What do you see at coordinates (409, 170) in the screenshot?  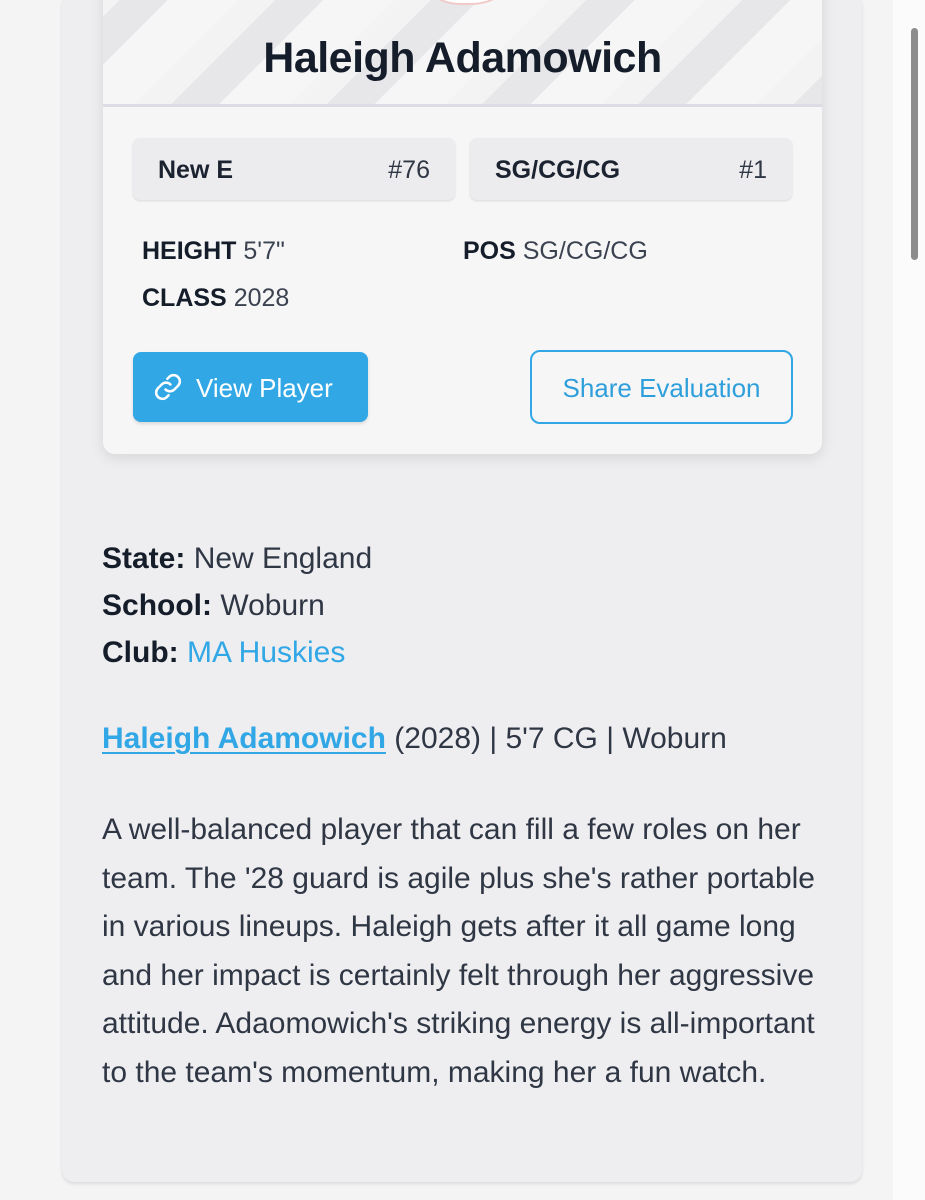 I see `state-rank-value: #76` at bounding box center [409, 170].